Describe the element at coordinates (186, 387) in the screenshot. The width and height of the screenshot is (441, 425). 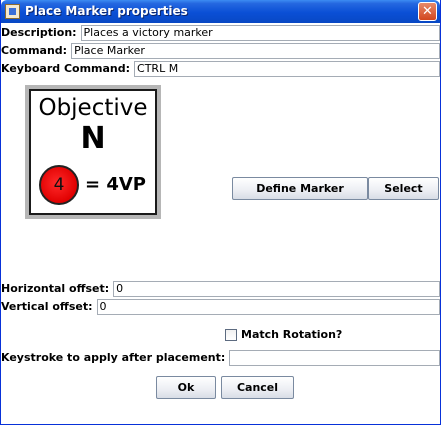
I see `ok-button: Ok` at that location.